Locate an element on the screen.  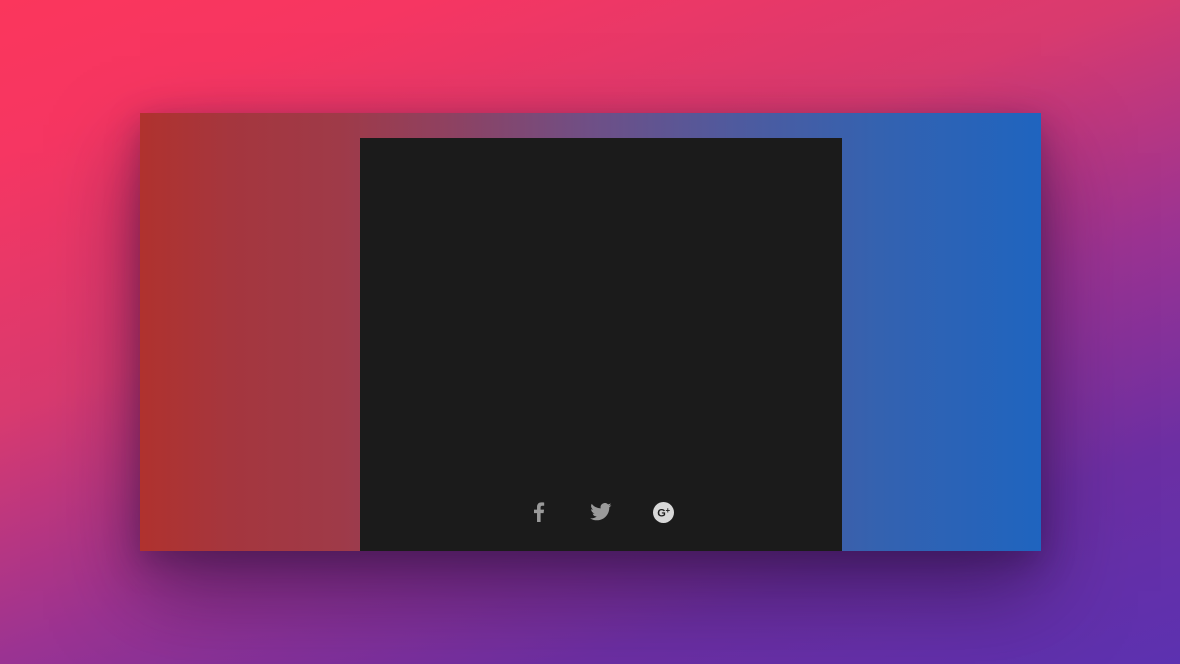
facebook-link is located at coordinates (539, 512).